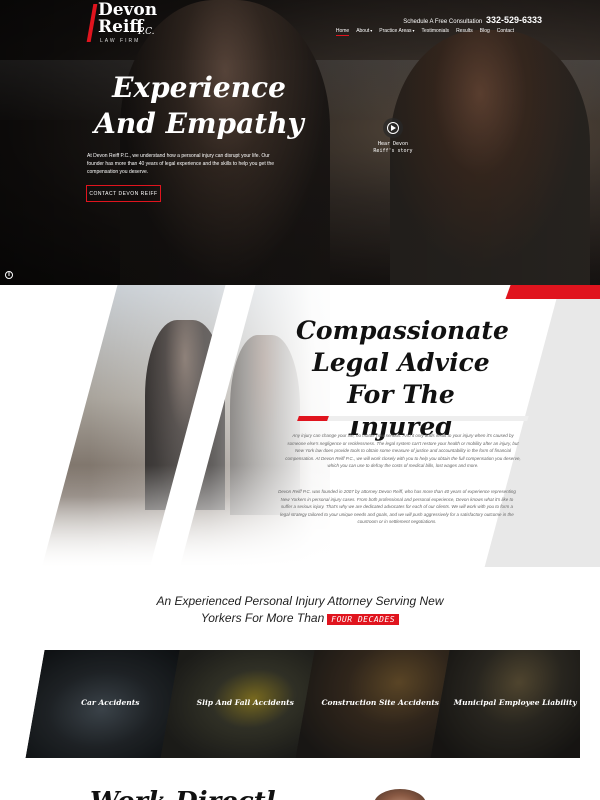  I want to click on pause-icon: II, so click(9, 275).